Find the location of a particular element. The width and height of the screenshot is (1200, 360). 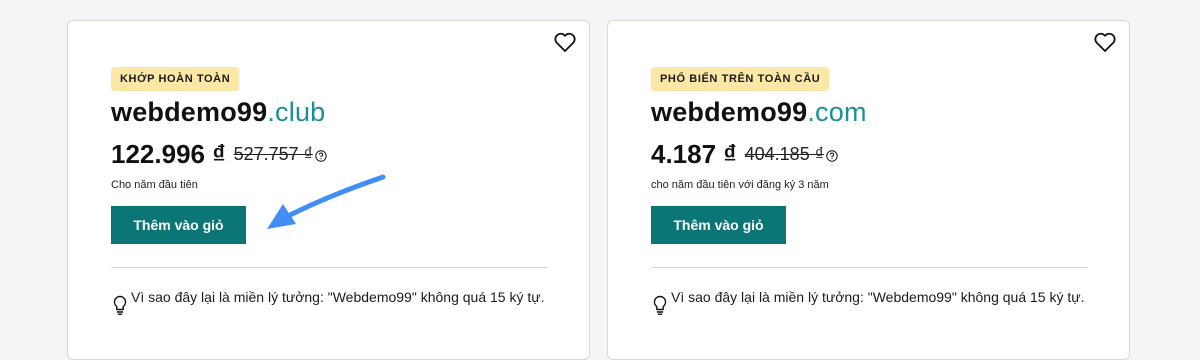

match-badge: KHỚP HOÀN TOÀN is located at coordinates (175, 79).